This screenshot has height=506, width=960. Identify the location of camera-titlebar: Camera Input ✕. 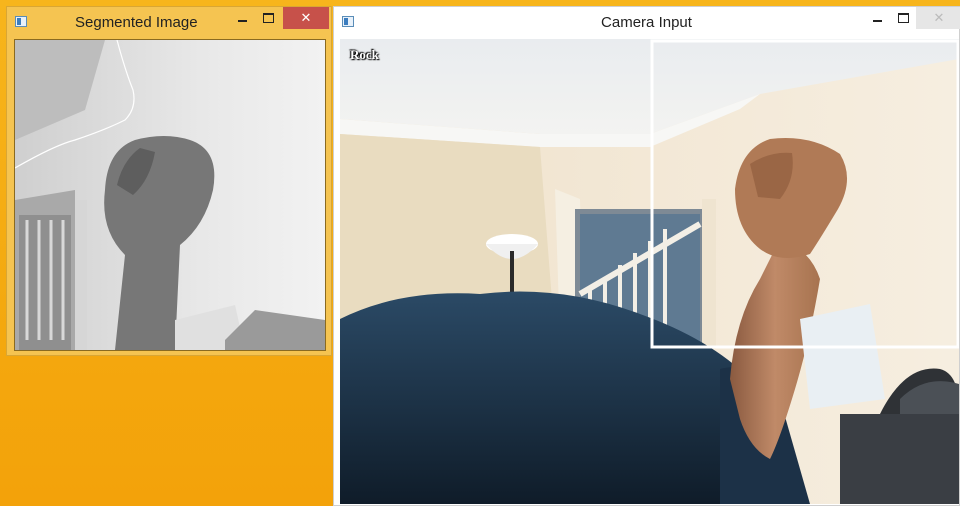
(647, 22).